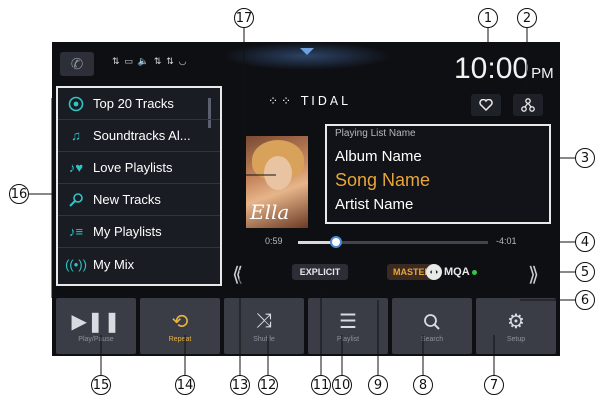 This screenshot has width=606, height=406. I want to click on callout-9: 9, so click(378, 385).